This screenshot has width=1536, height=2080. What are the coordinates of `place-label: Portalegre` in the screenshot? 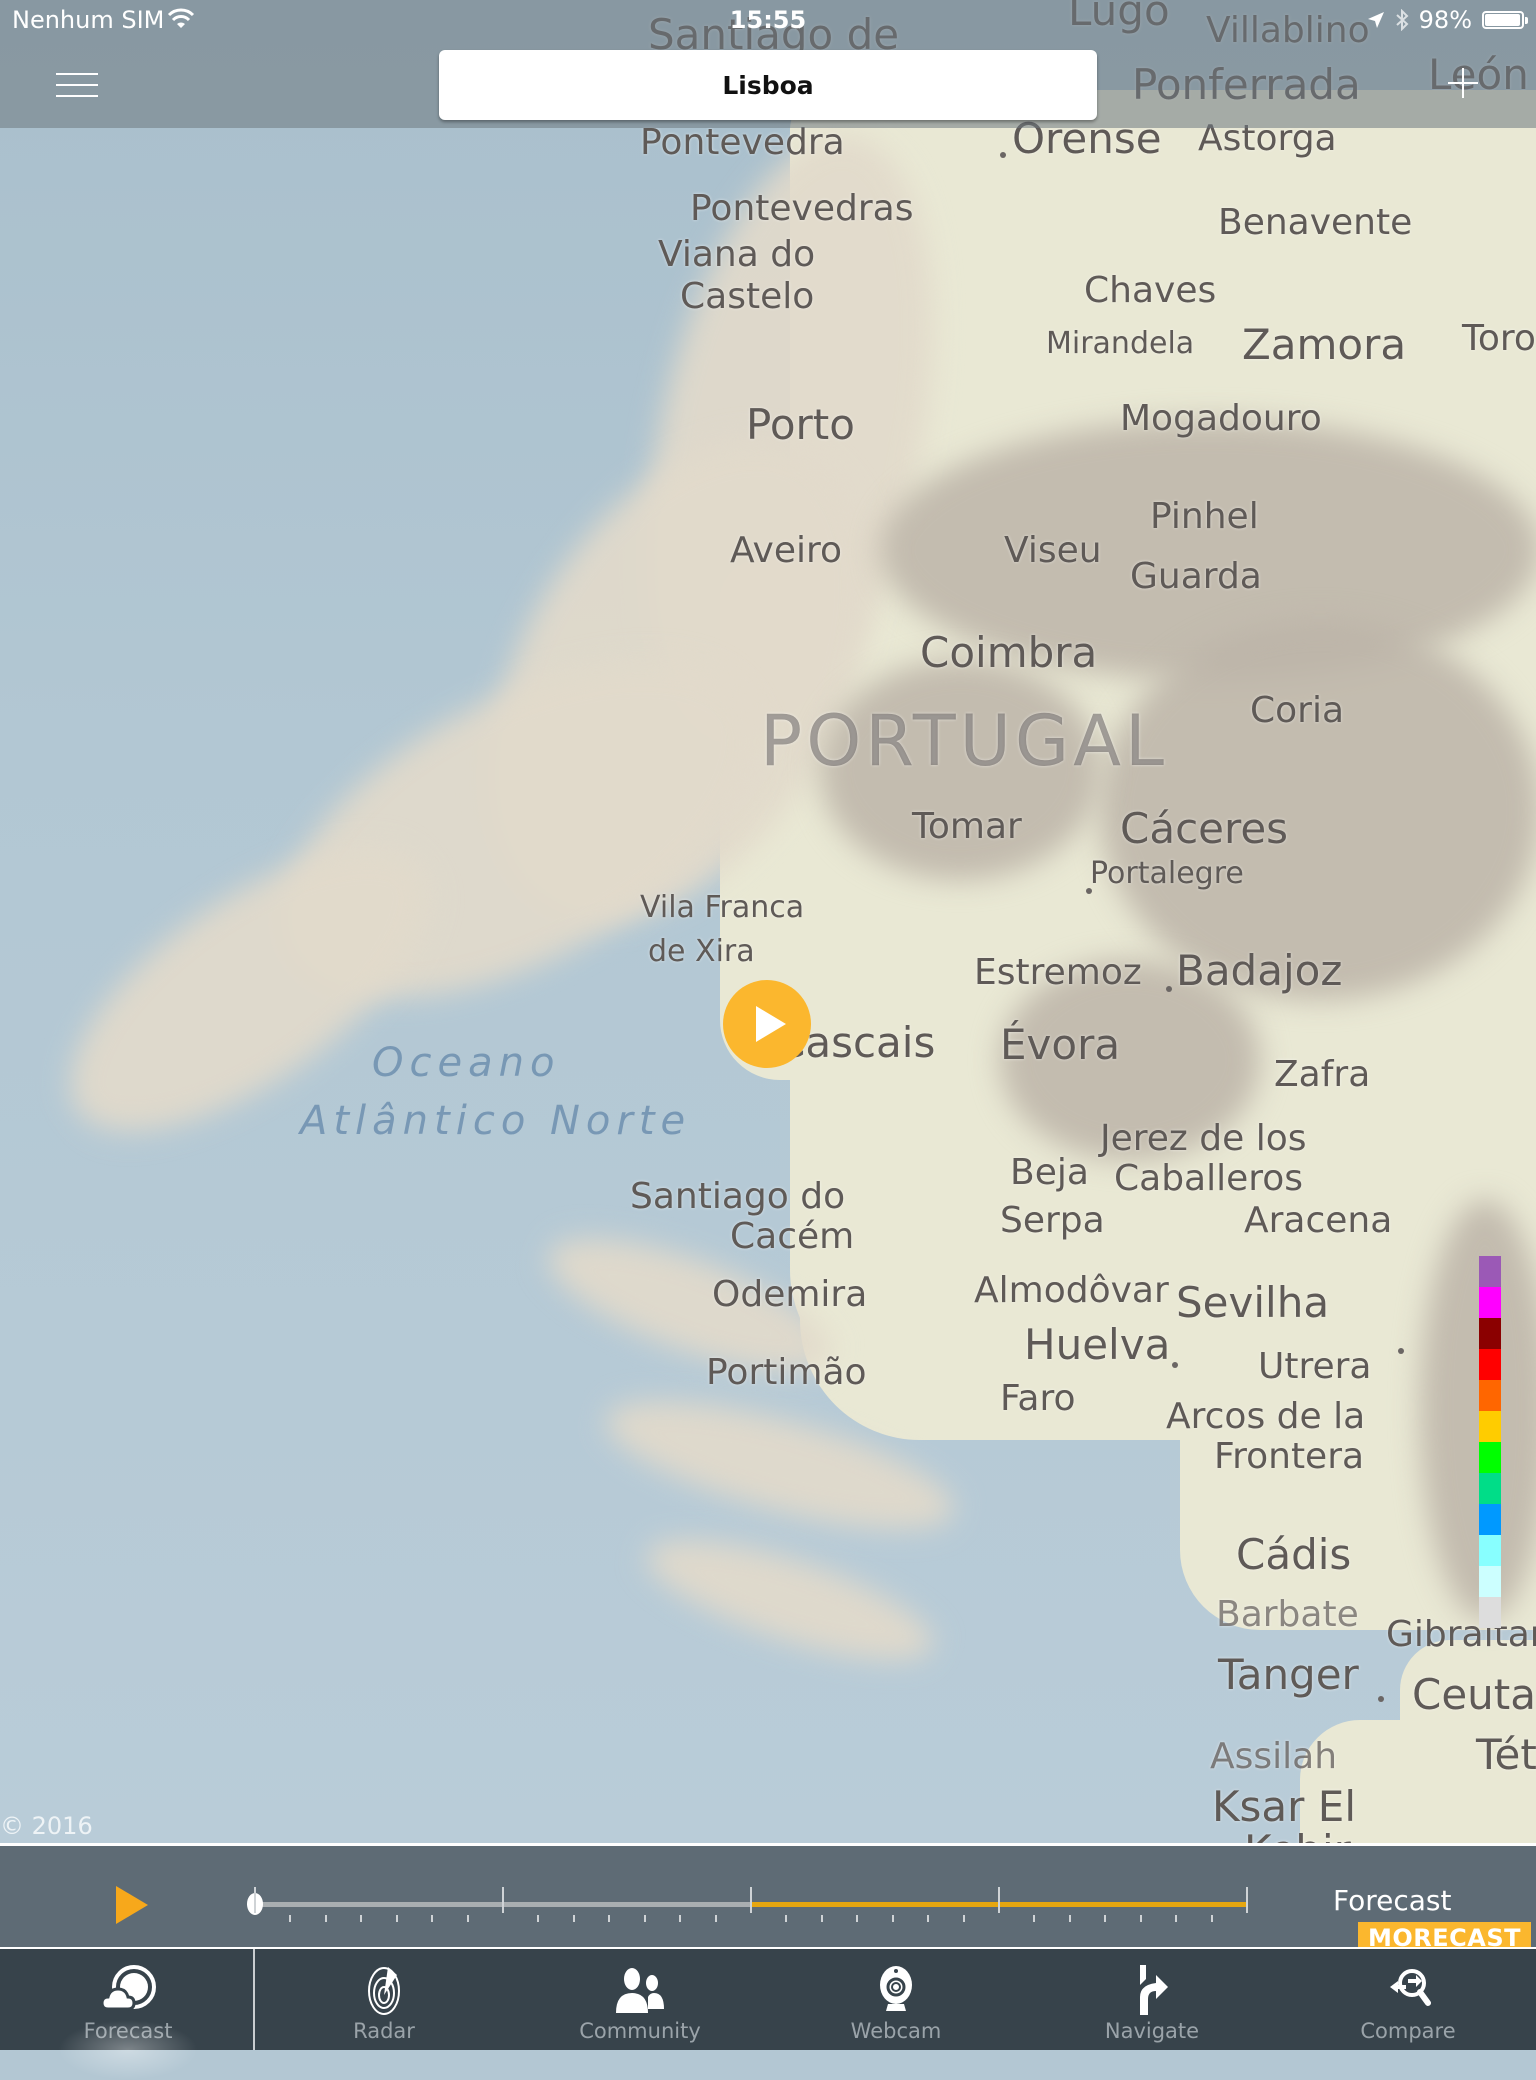 It's located at (1167, 873).